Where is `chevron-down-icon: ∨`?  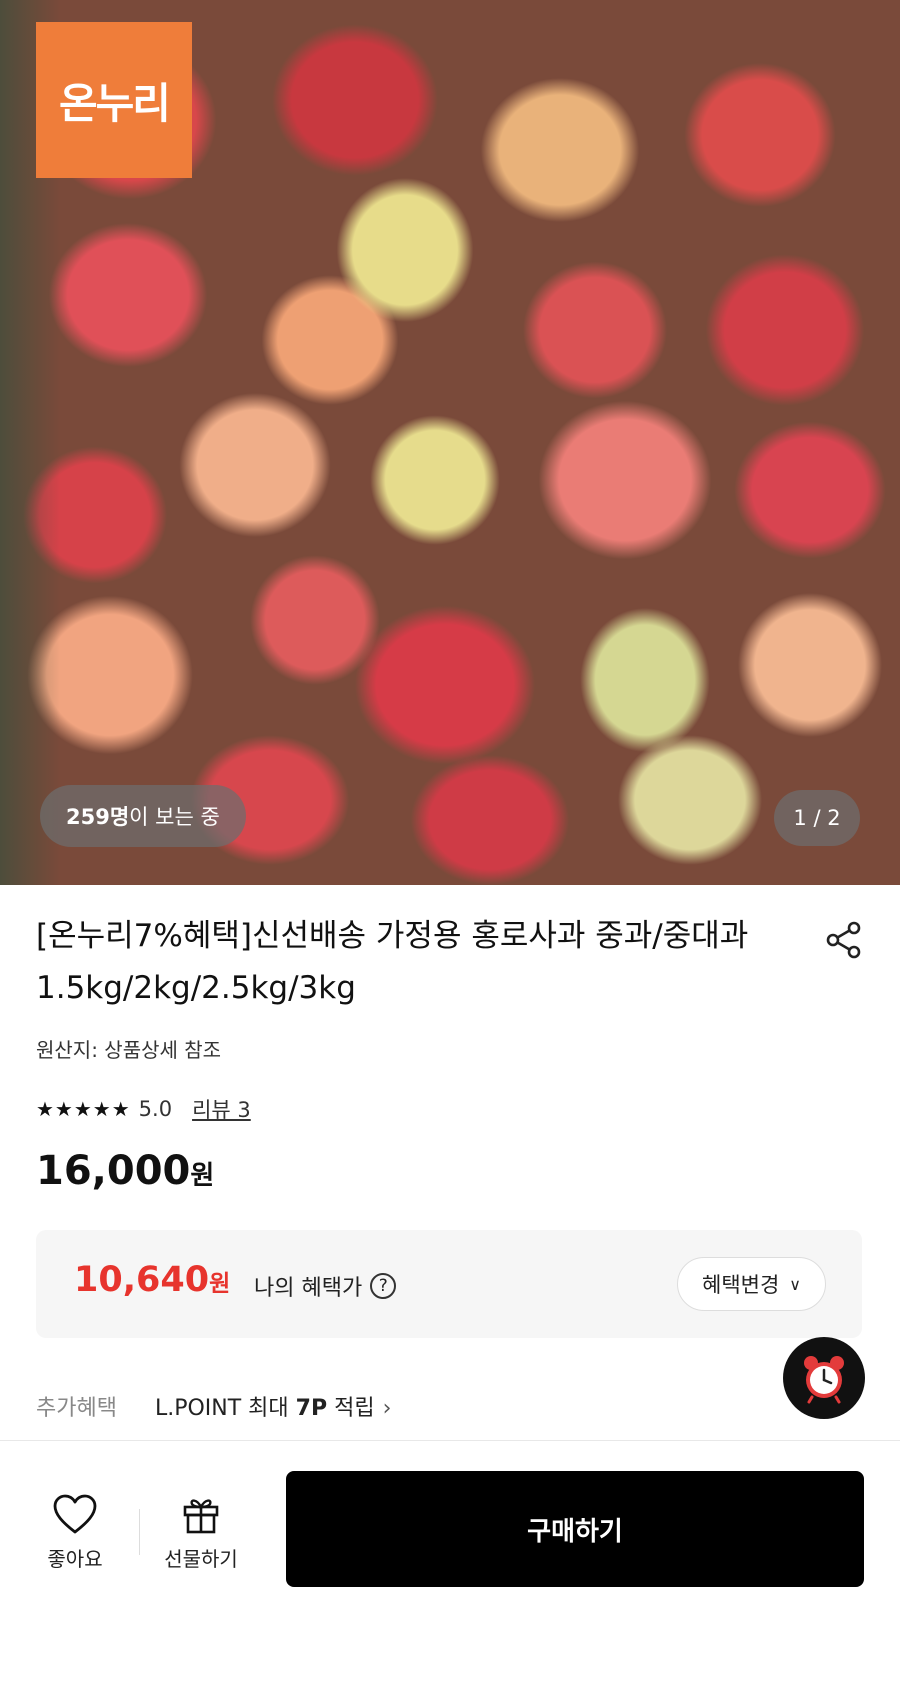 chevron-down-icon: ∨ is located at coordinates (795, 1284).